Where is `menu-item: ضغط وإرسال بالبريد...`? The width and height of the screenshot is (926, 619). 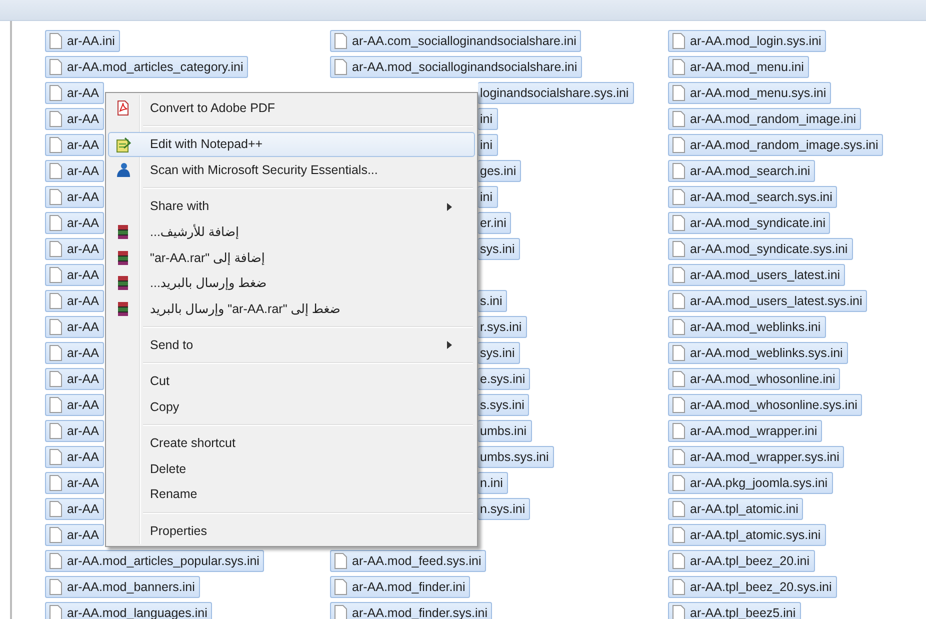 menu-item: ضغط وإرسال بالبريد... is located at coordinates (291, 283).